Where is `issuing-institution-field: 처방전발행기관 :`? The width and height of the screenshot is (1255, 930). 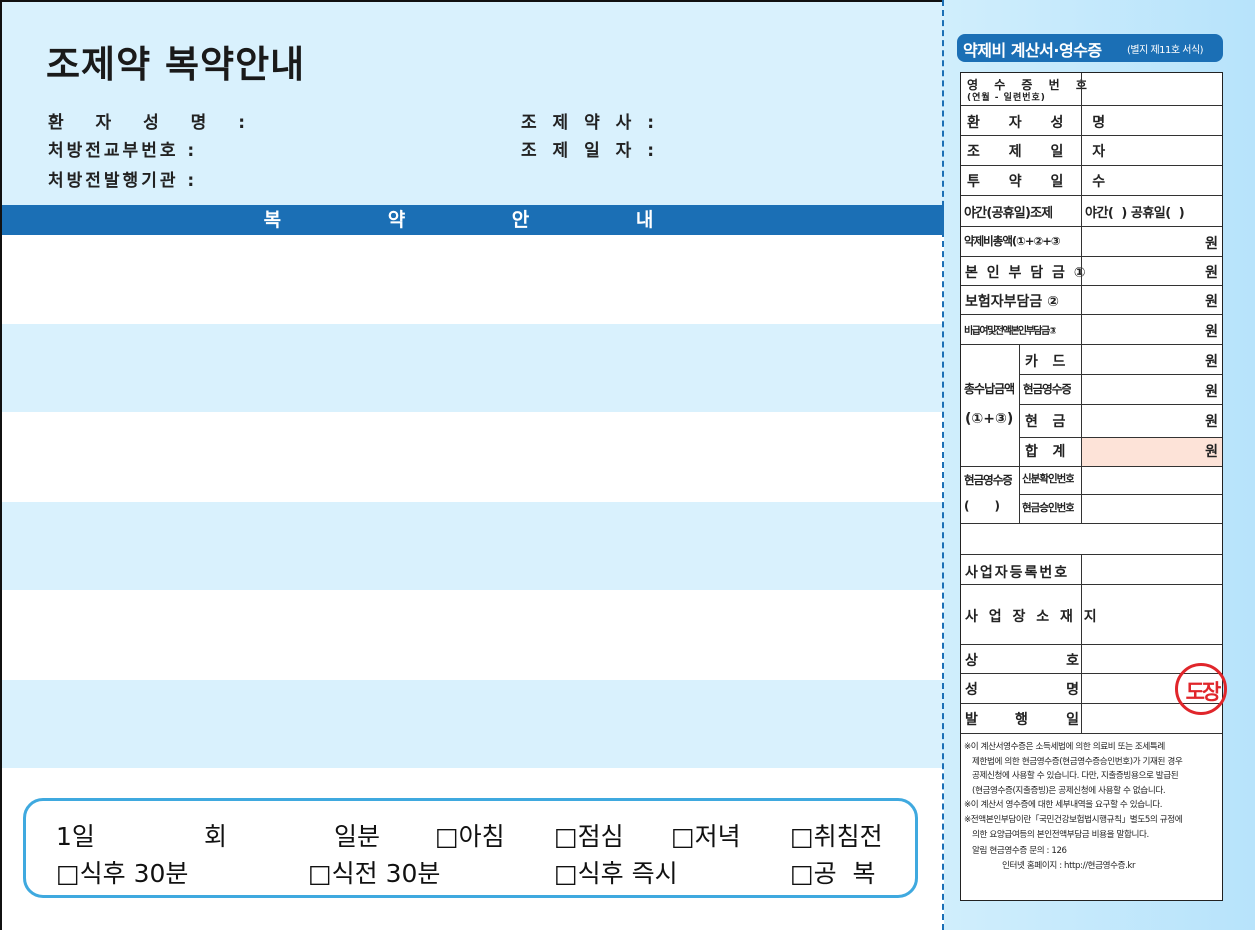 issuing-institution-field: 처방전발행기관 : is located at coordinates (122, 178).